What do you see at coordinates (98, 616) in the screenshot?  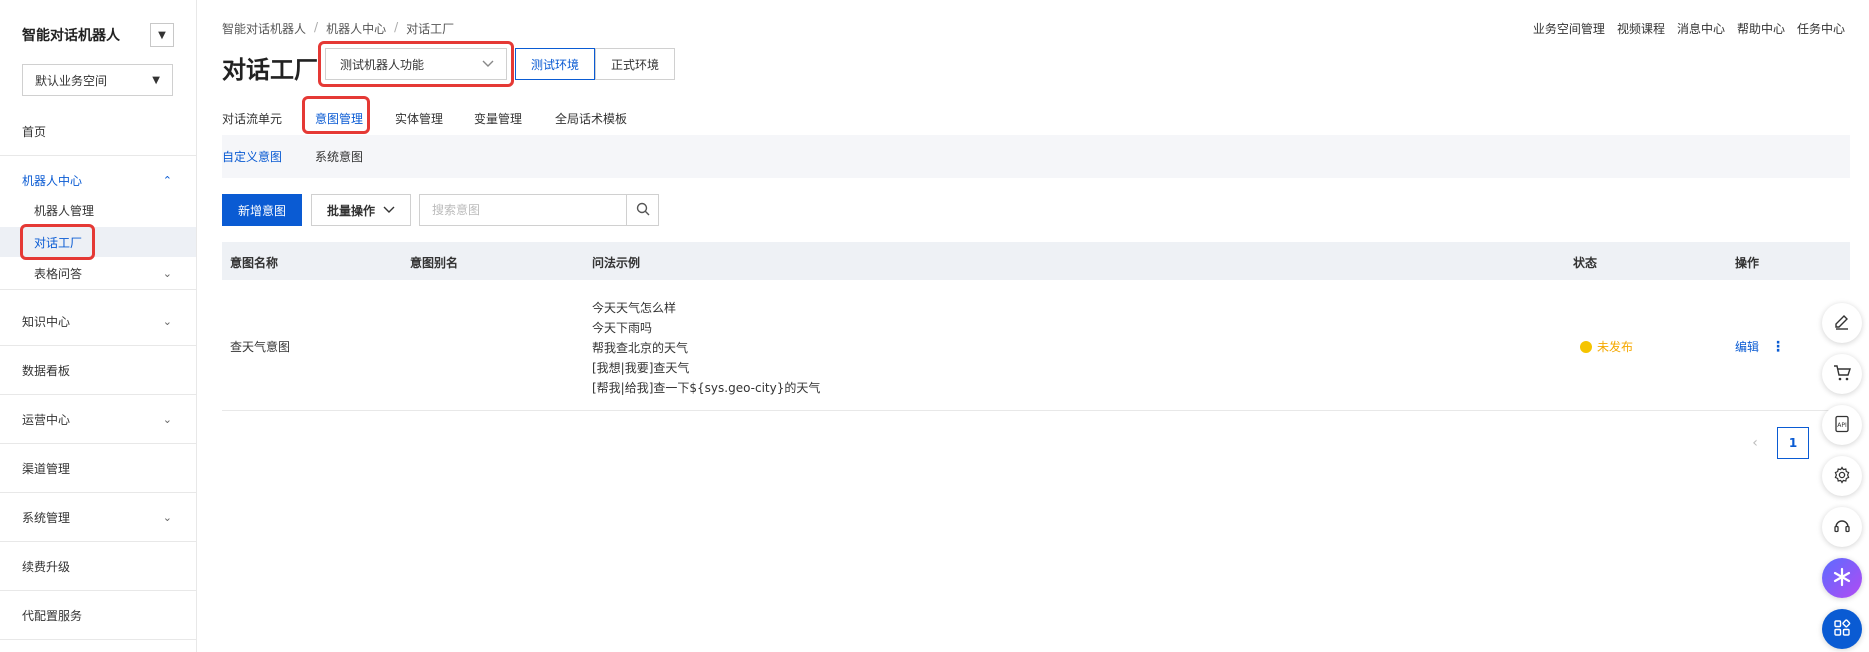 I see `sidebar-item-config-service: 代配置服务` at bounding box center [98, 616].